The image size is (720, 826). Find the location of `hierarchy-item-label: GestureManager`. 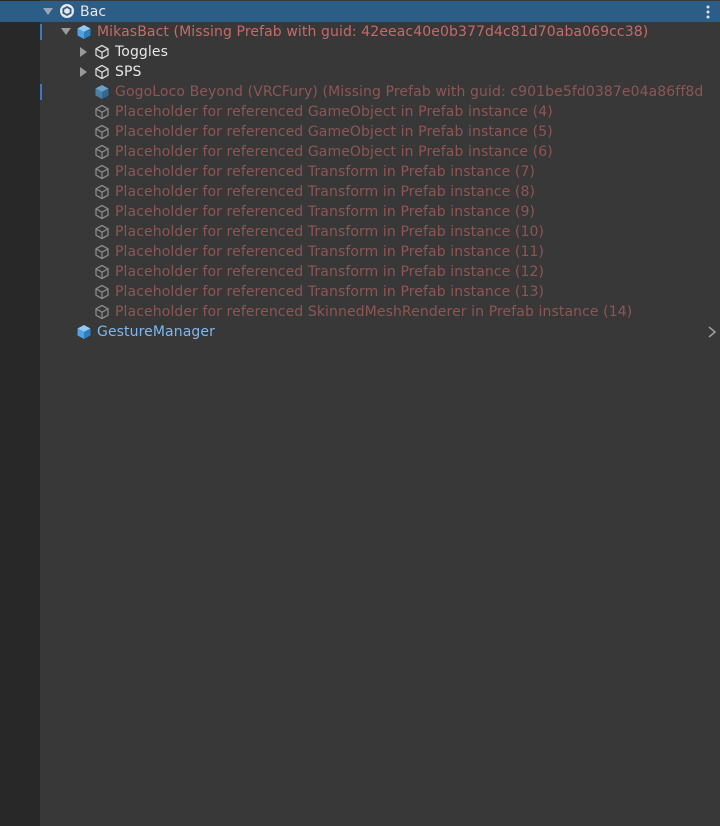

hierarchy-item-label: GestureManager is located at coordinates (156, 332).